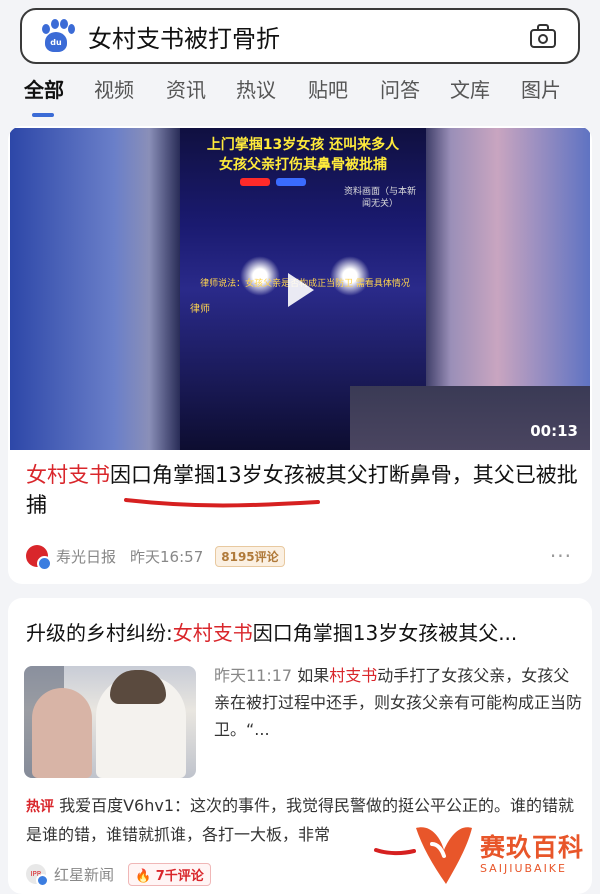  I want to click on comment-count-badge: 8195评论, so click(250, 556).